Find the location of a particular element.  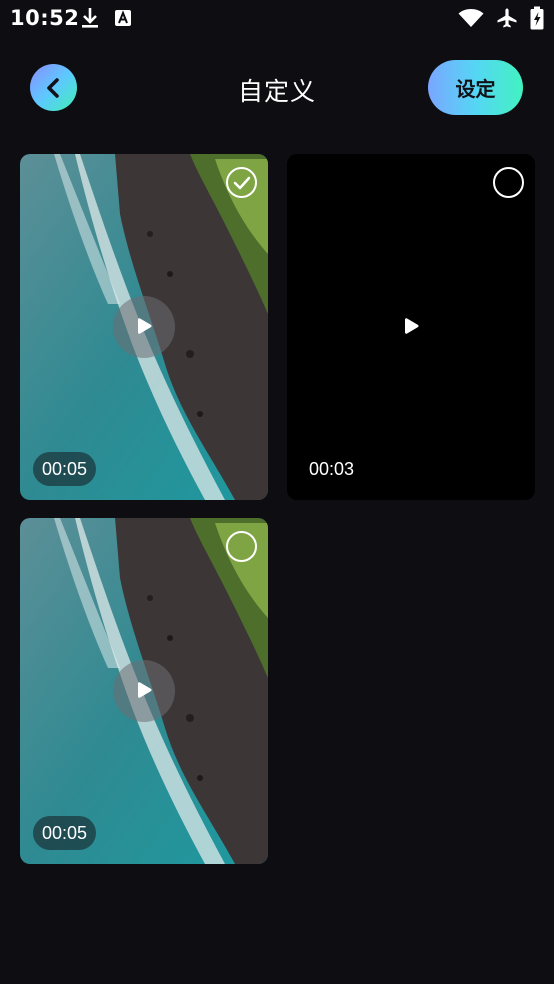

settings-button: 设定 is located at coordinates (475, 87).